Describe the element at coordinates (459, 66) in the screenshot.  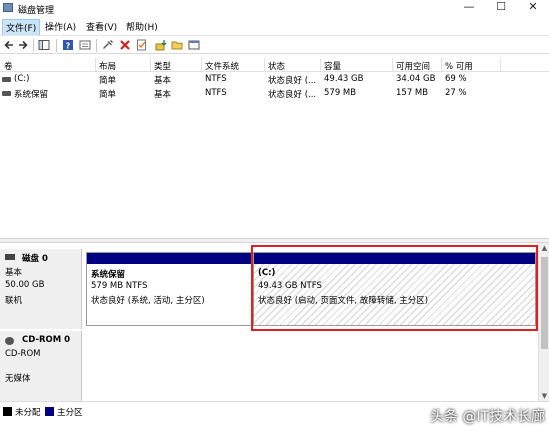
I see `column-header-percent-free: % 可用` at that location.